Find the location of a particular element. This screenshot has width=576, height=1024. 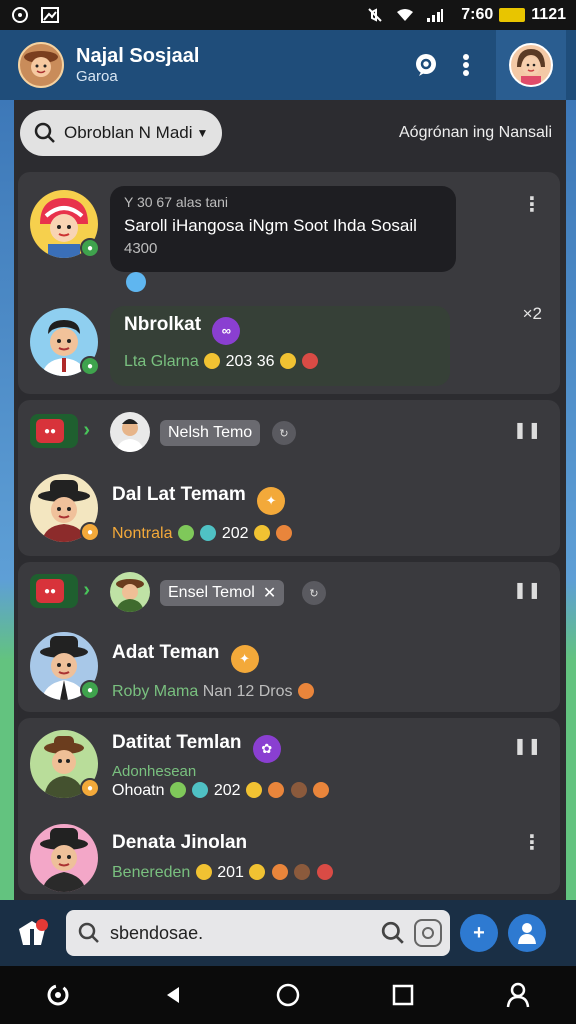

status-bar: 7:60 1121 is located at coordinates (288, 15).